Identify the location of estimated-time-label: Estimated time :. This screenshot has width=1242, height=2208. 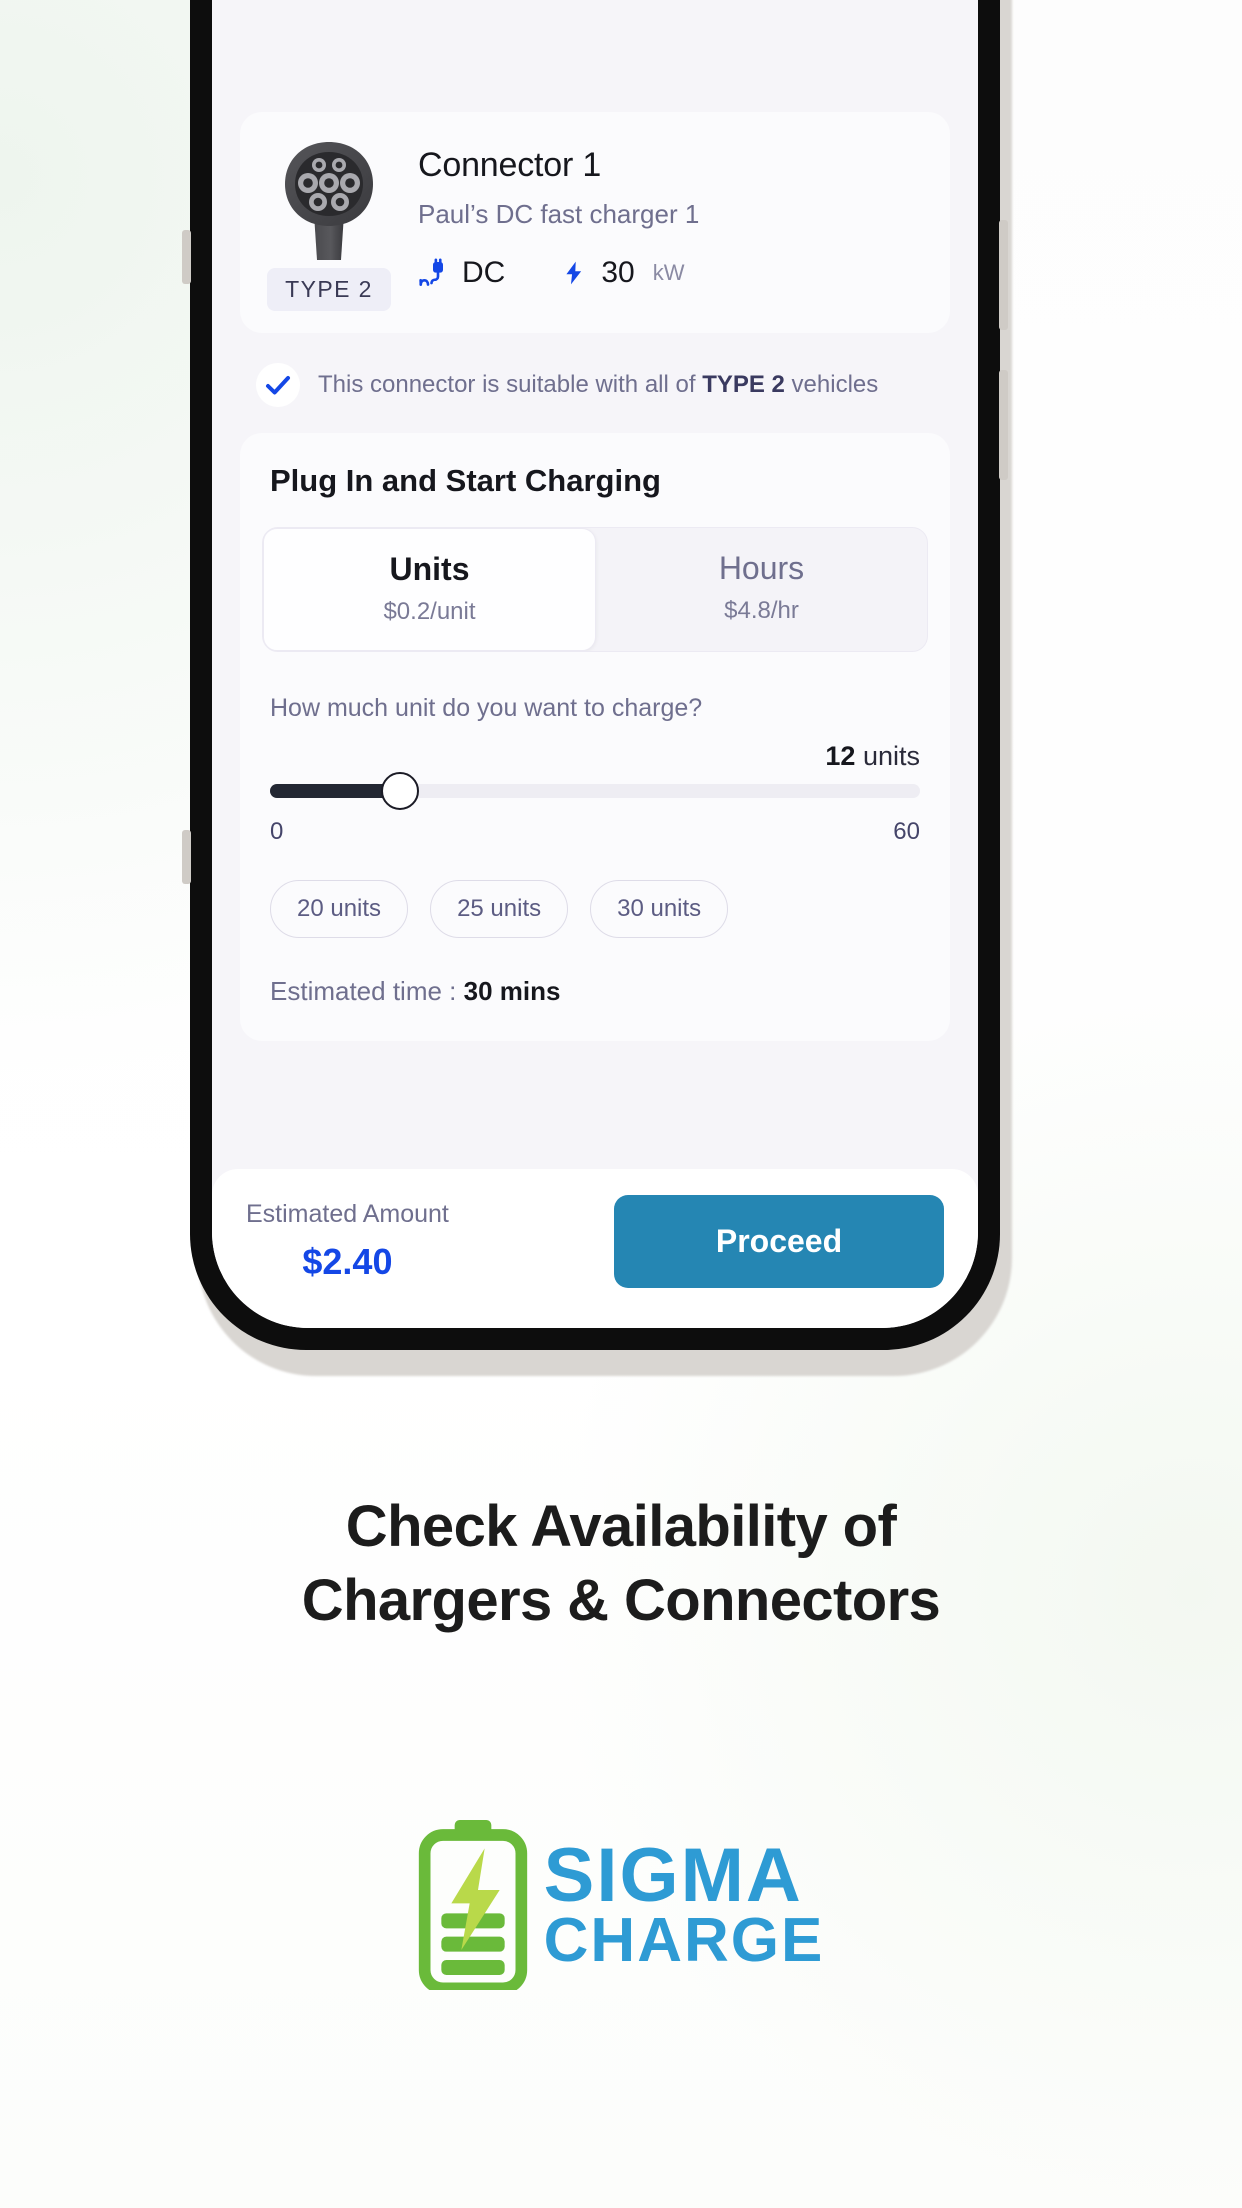
(367, 991).